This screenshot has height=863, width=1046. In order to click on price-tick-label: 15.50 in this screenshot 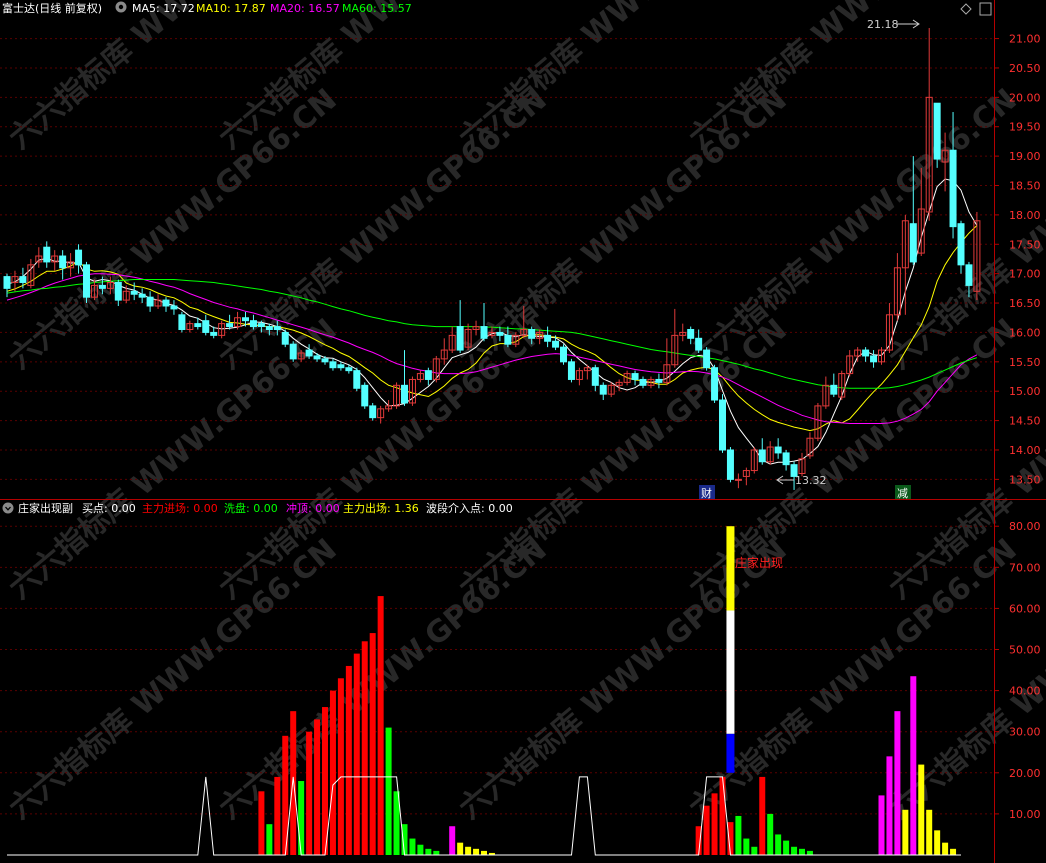, I will do `click(1025, 362)`.